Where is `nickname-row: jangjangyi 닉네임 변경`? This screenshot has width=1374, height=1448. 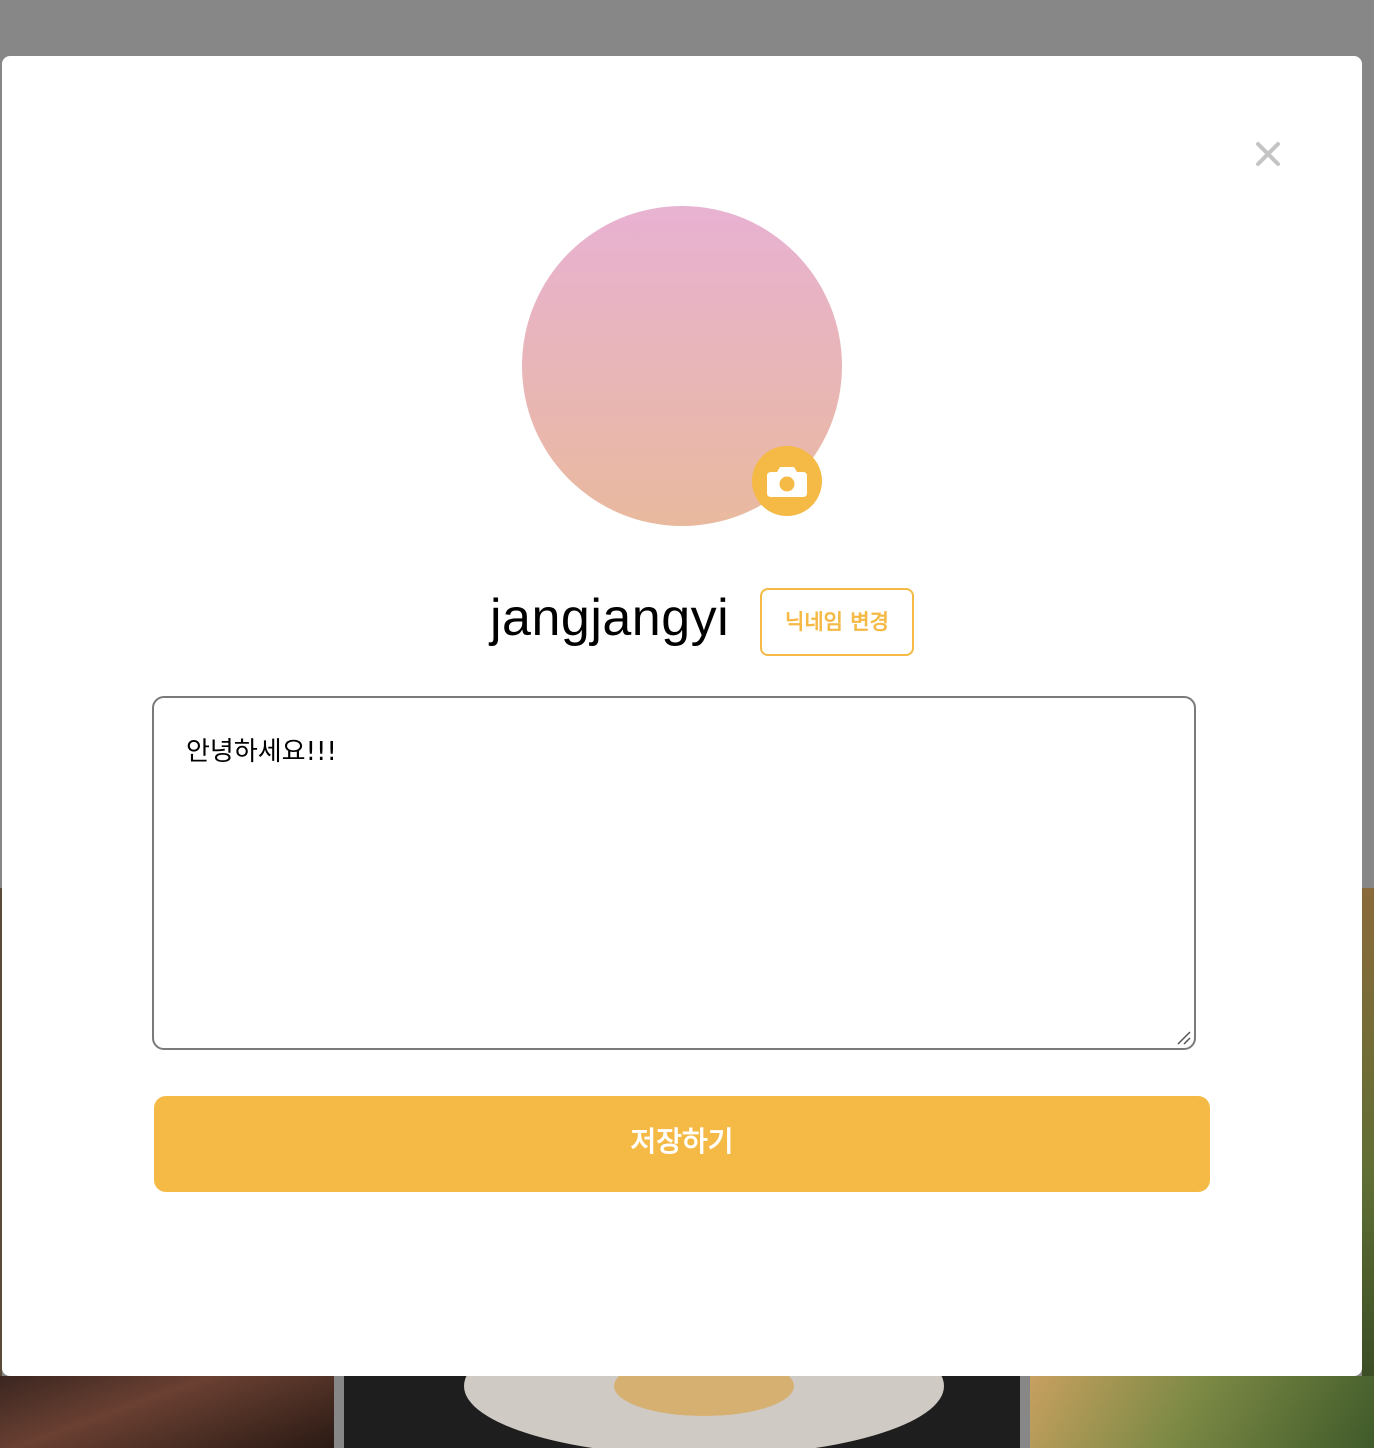
nickname-row: jangjangyi 닉네임 변경 is located at coordinates (682, 623).